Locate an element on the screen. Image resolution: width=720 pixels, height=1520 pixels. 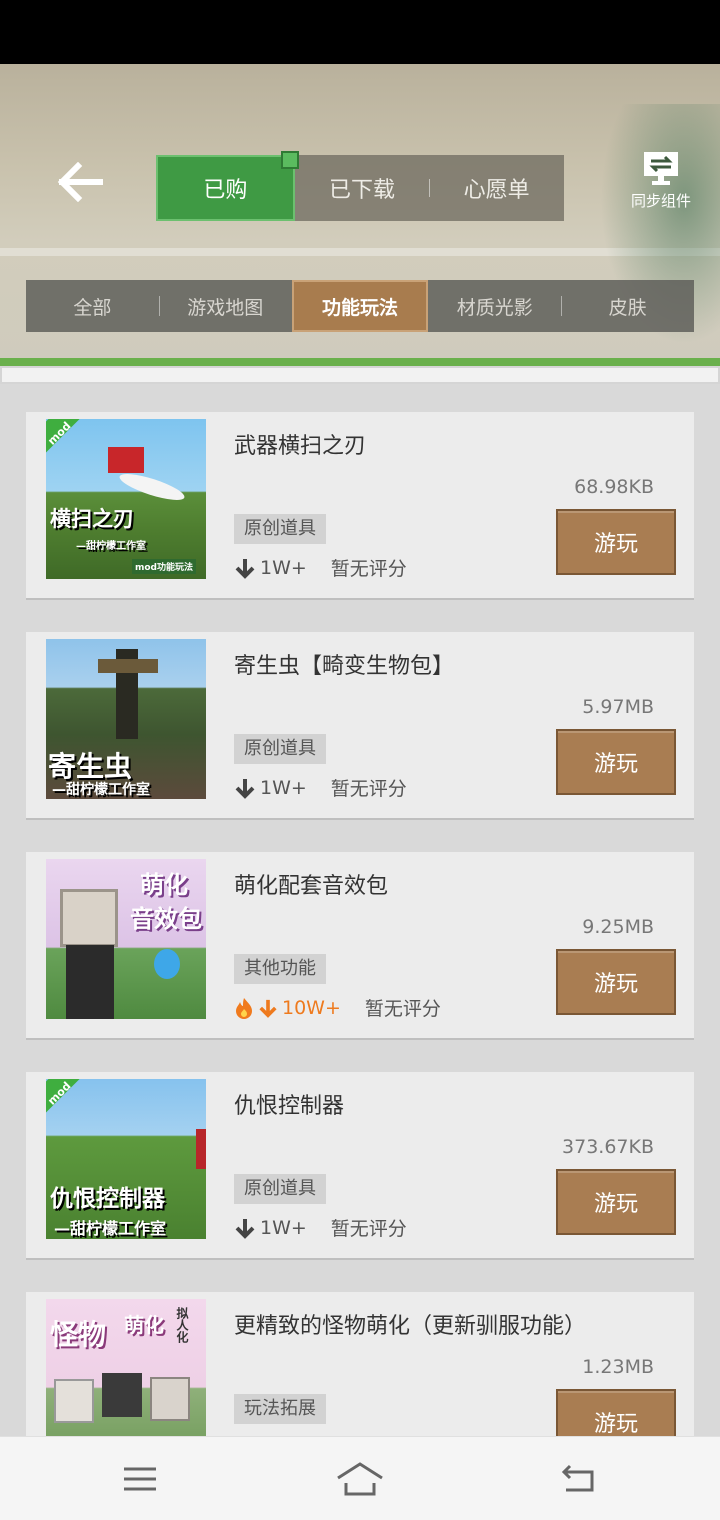
tab-downloaded: 已下载 is located at coordinates (362, 188).